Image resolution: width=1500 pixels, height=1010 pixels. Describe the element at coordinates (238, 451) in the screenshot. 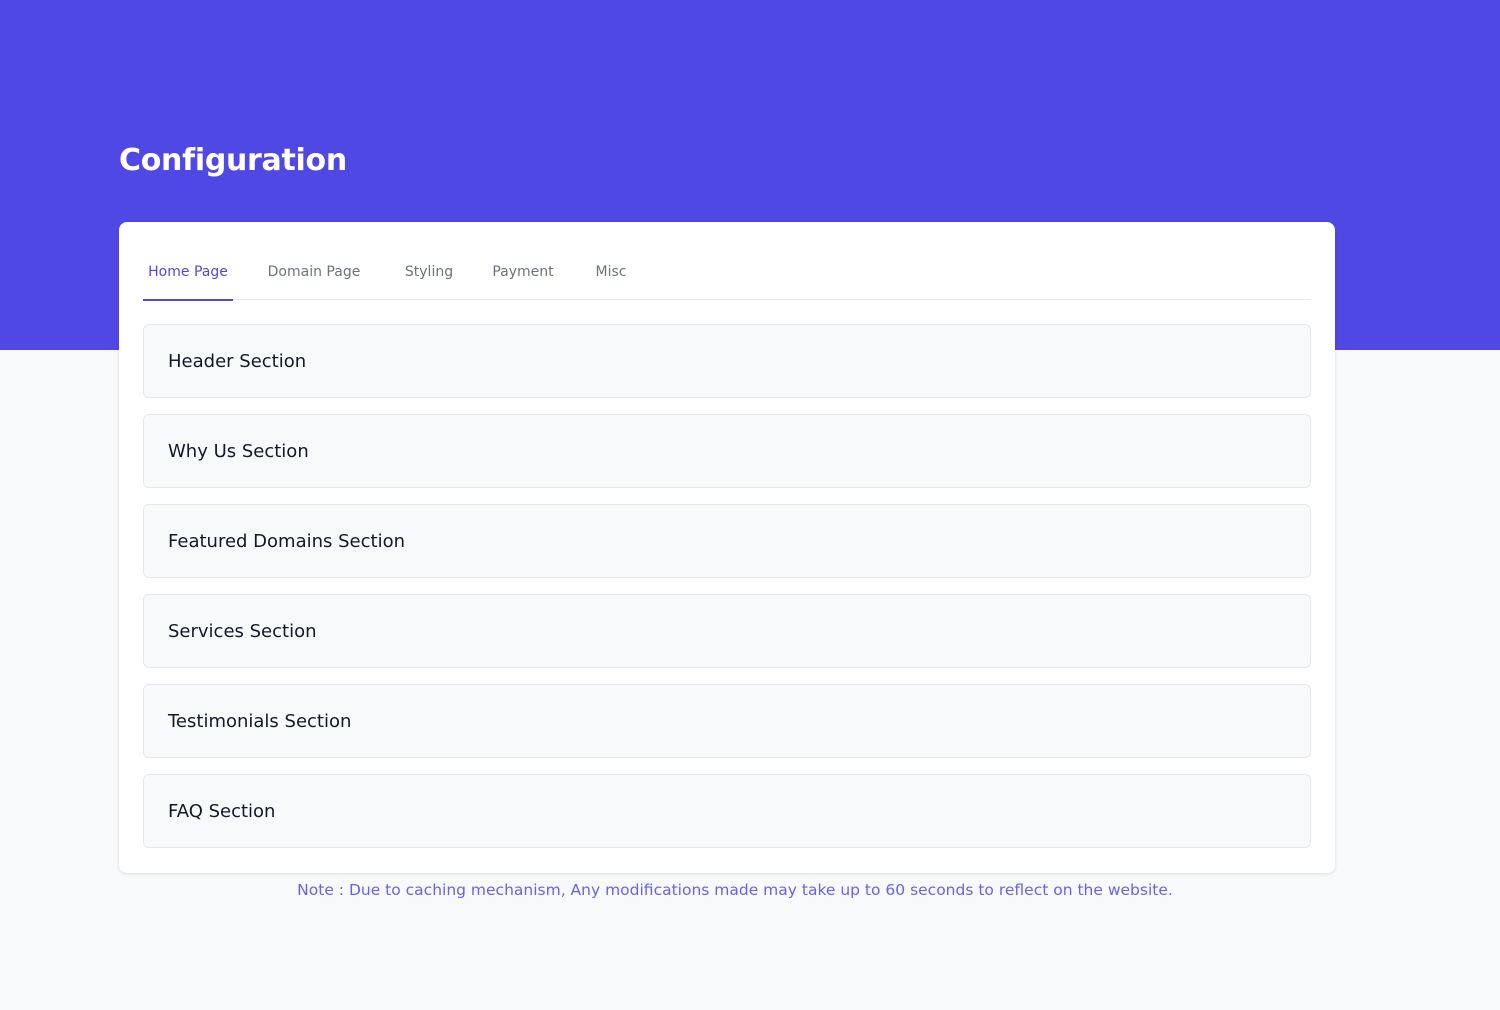

I see `section-item-label: Why Us Section` at that location.